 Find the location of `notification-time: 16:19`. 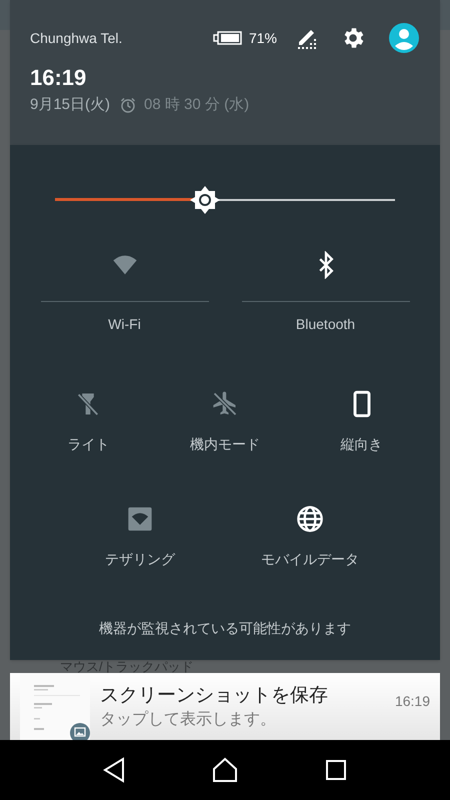

notification-time: 16:19 is located at coordinates (412, 701).